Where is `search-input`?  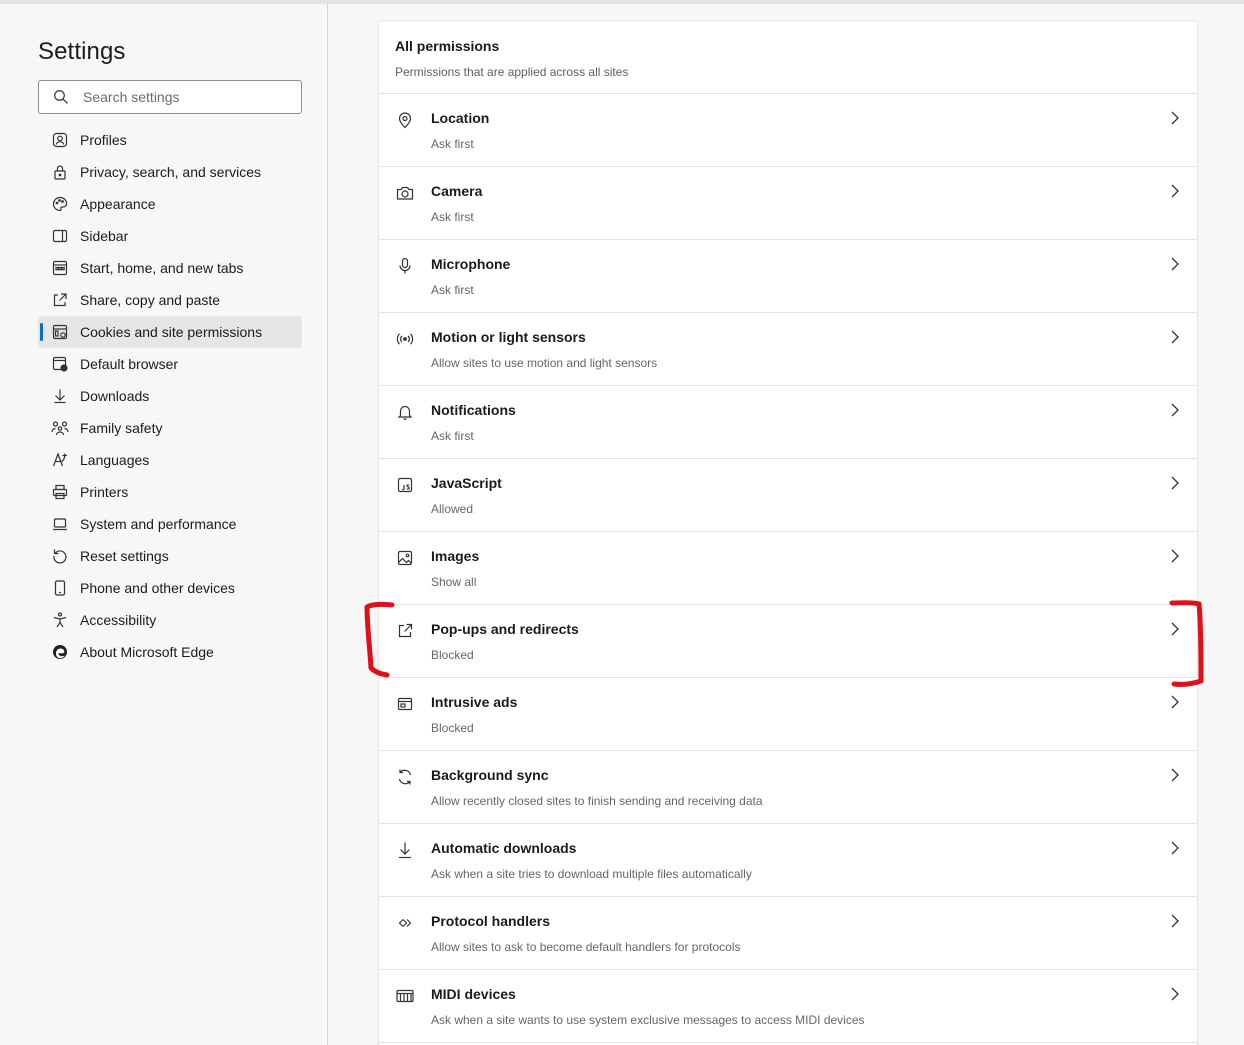 search-input is located at coordinates (178, 97).